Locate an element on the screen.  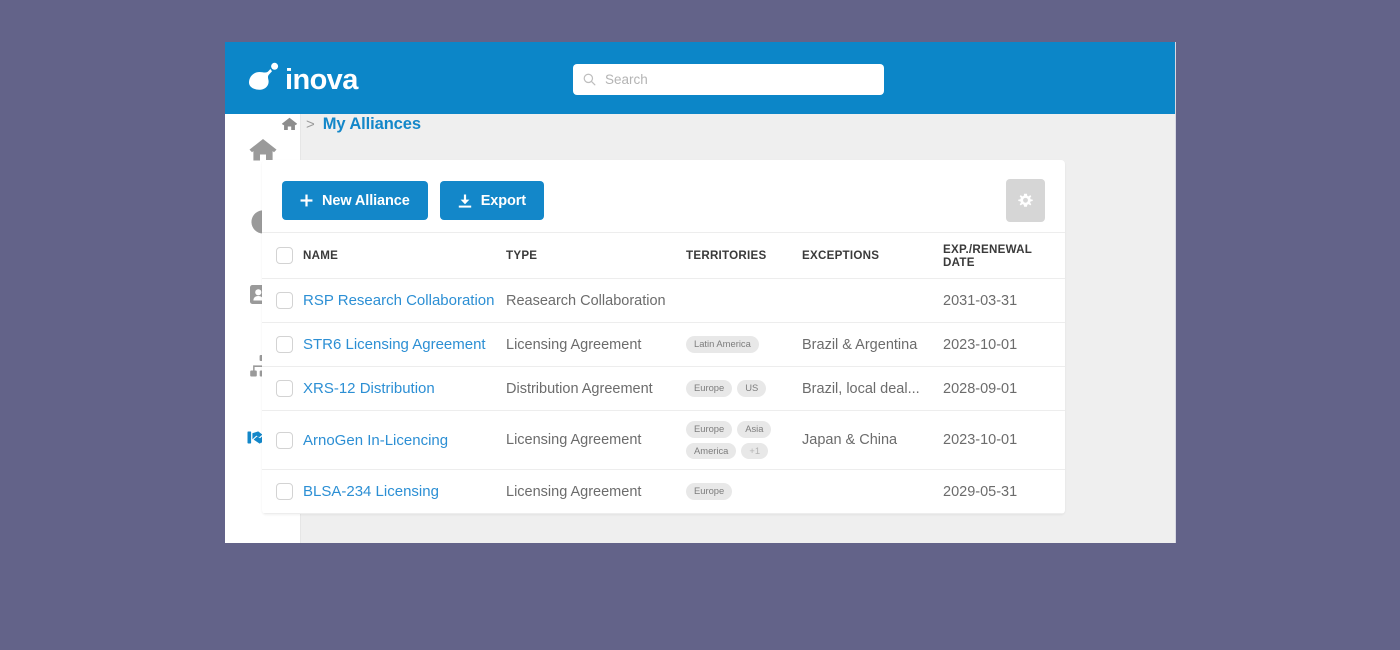
new-alliance-button: New Alliance is located at coordinates (355, 200).